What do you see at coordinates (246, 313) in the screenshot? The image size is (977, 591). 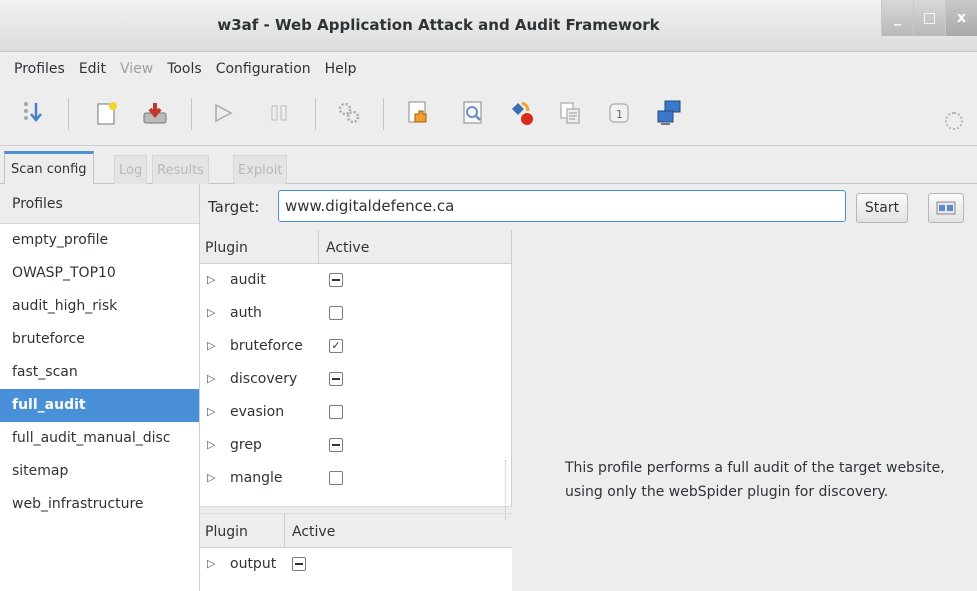 I see `plugin-name: auth` at bounding box center [246, 313].